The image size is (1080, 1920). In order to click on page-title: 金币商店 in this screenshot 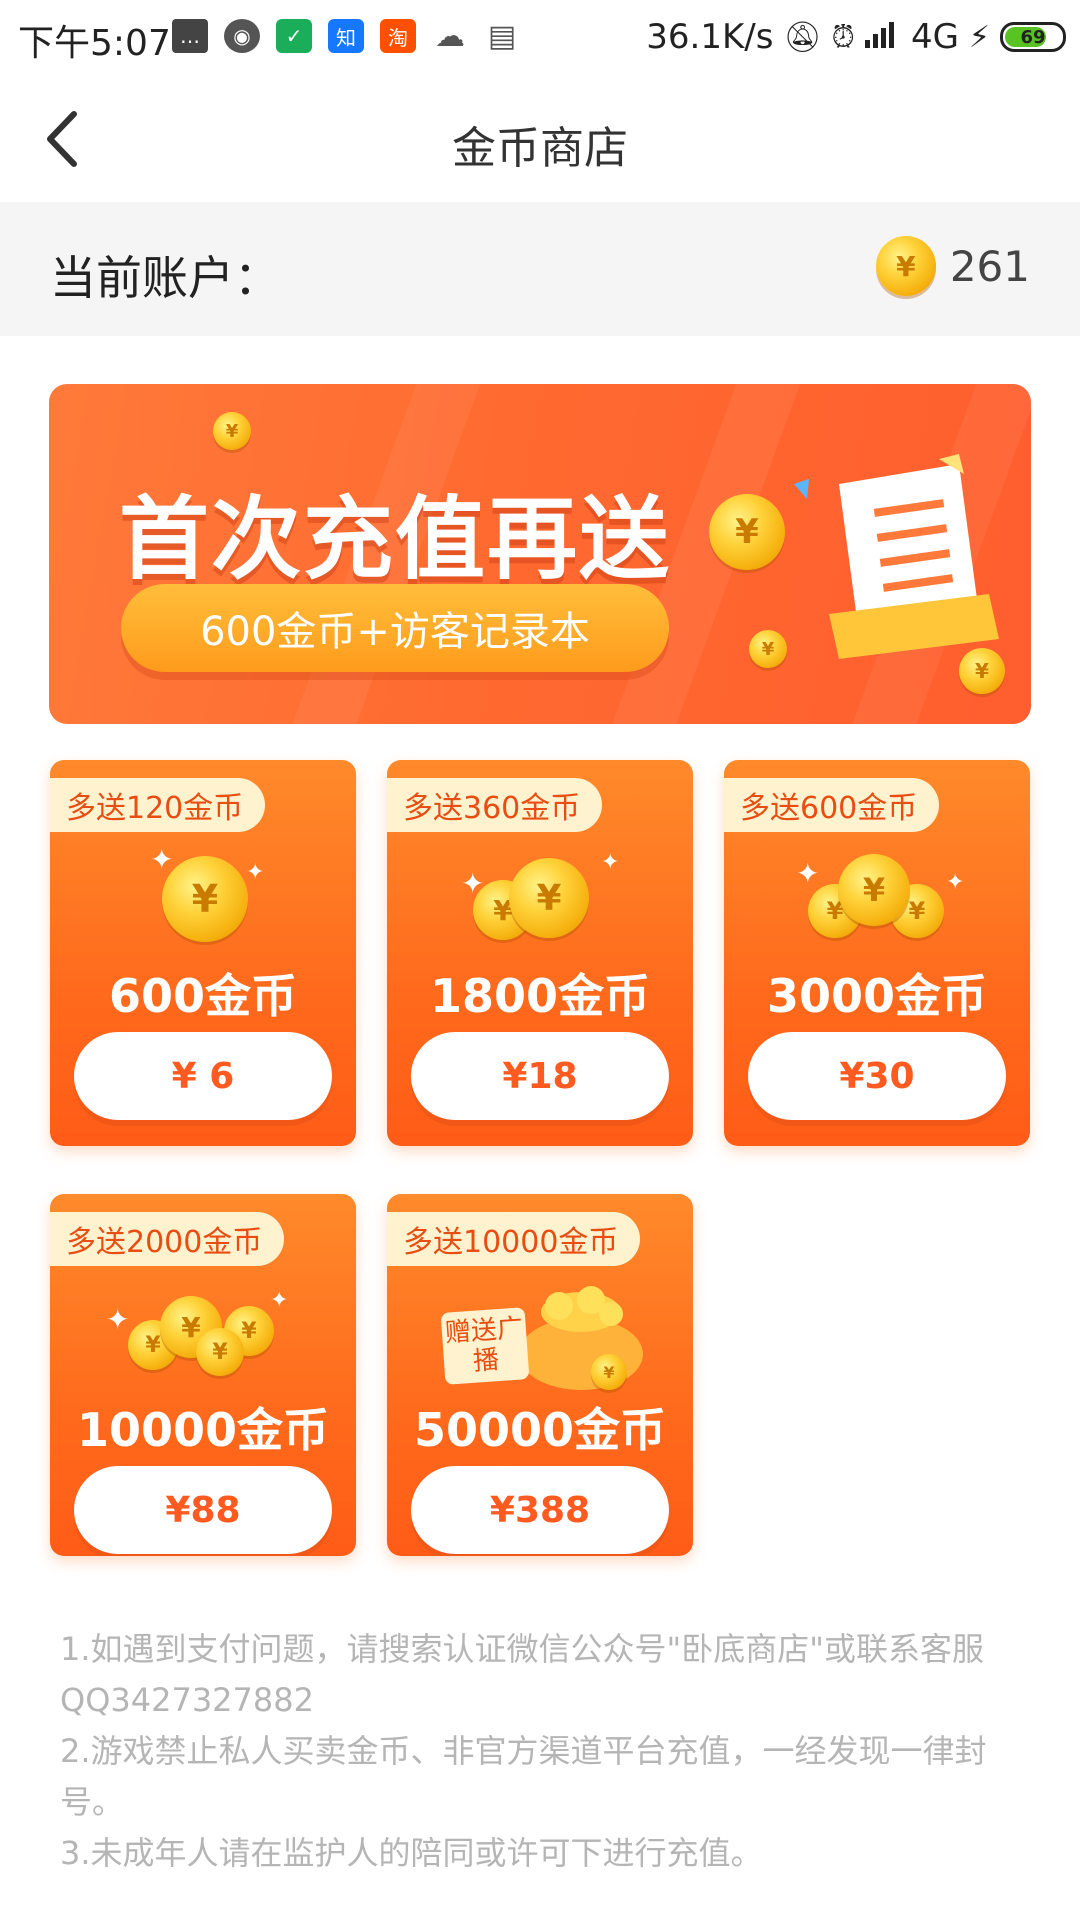, I will do `click(540, 148)`.